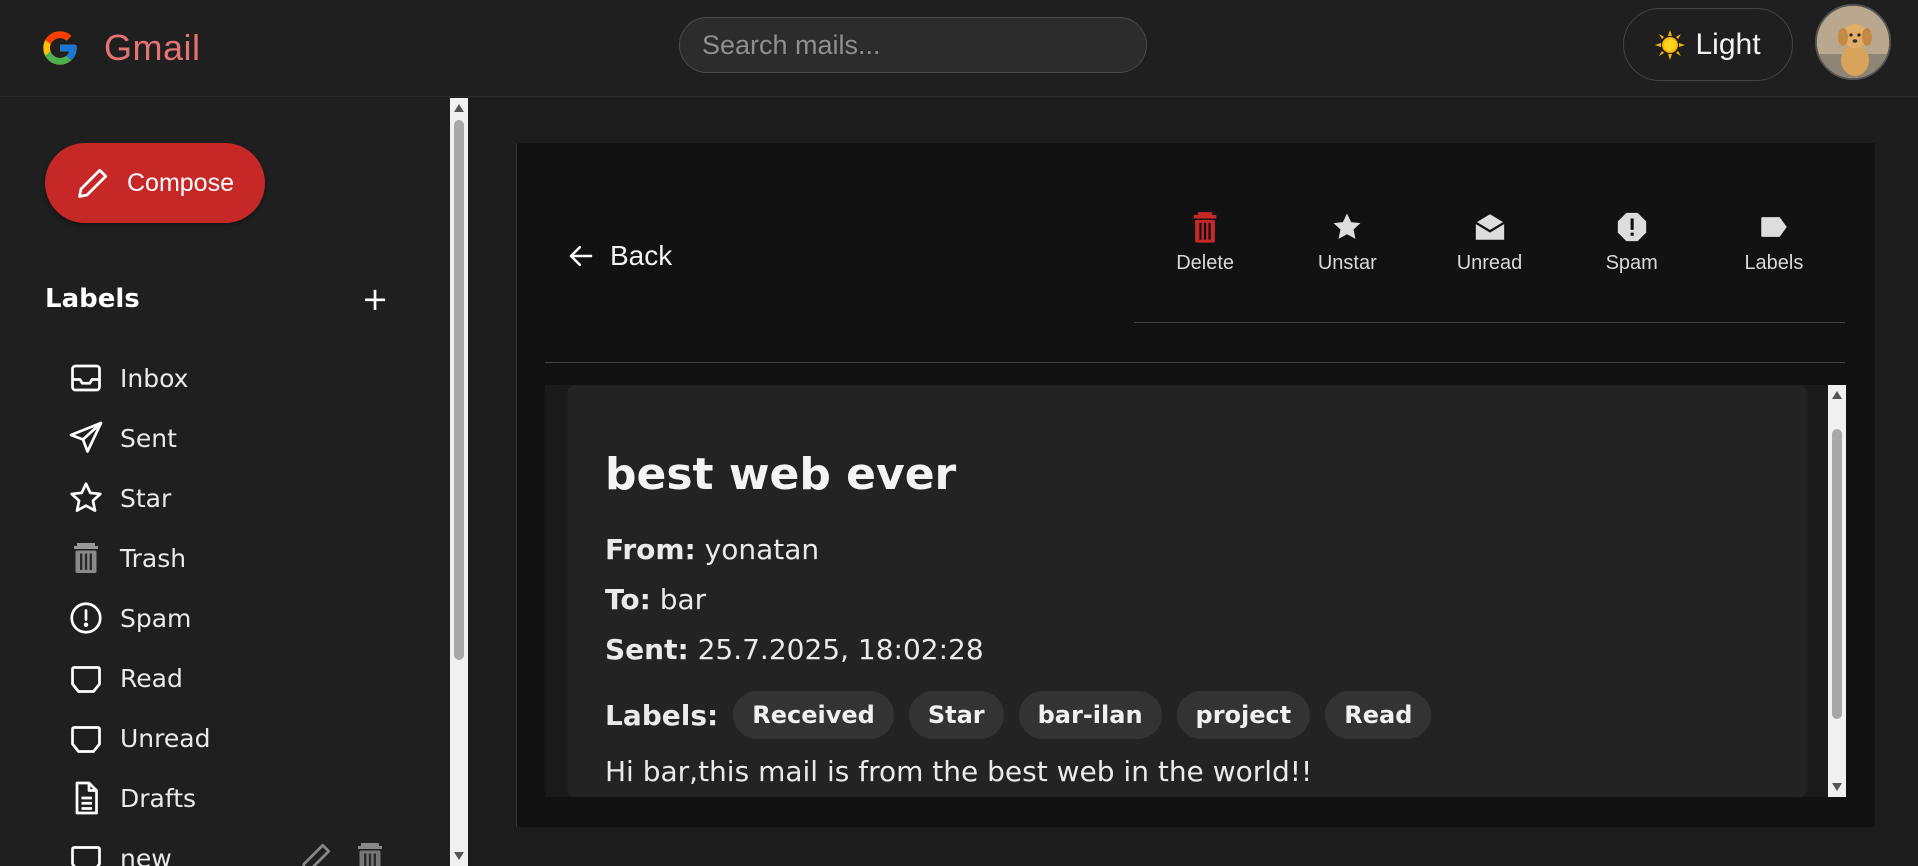 The image size is (1918, 866). I want to click on label-chip: project, so click(1243, 715).